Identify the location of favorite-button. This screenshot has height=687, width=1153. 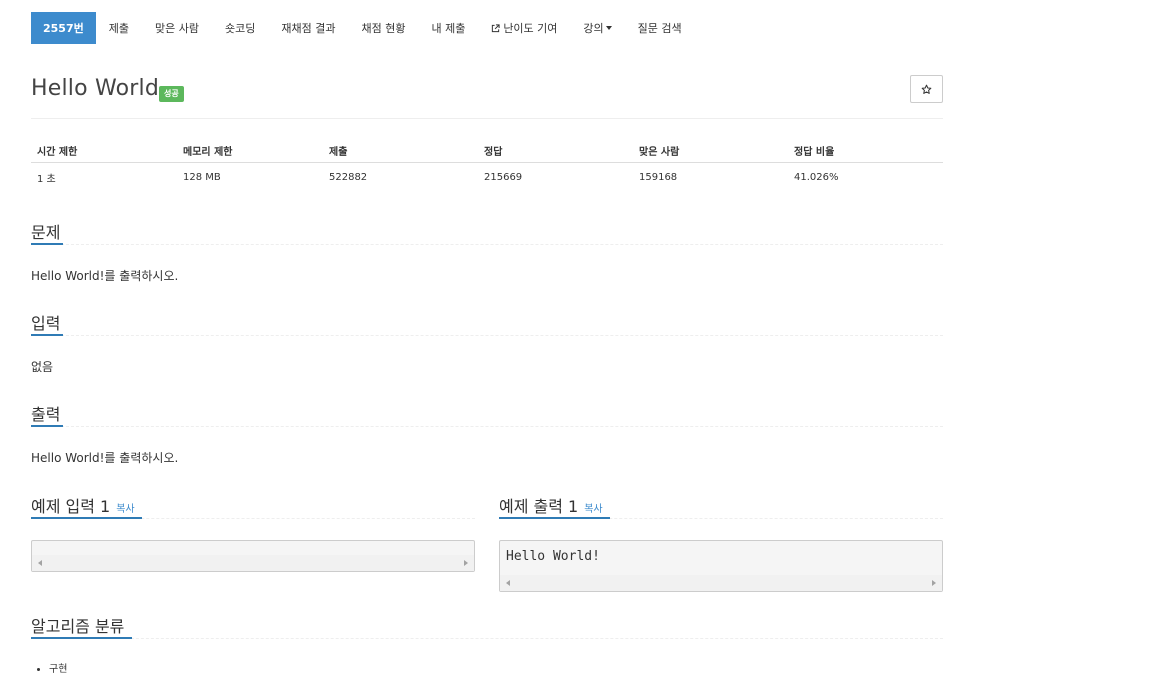
(926, 89).